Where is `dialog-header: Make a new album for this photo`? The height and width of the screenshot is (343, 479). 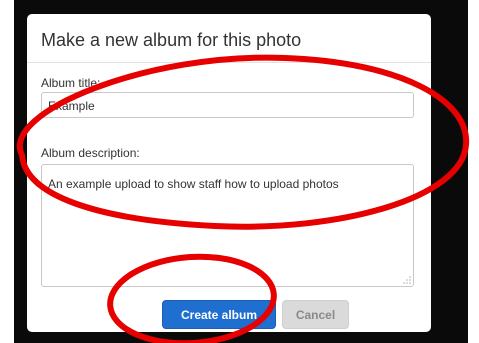
dialog-header: Make a new album for this photo is located at coordinates (229, 38).